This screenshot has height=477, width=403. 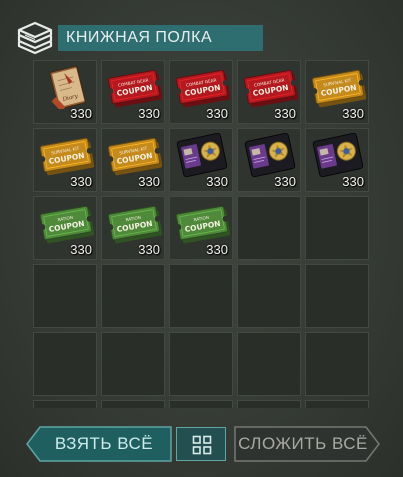 I want to click on take-all-button: ВЗЯТЬ ВСЁ, so click(x=99, y=444).